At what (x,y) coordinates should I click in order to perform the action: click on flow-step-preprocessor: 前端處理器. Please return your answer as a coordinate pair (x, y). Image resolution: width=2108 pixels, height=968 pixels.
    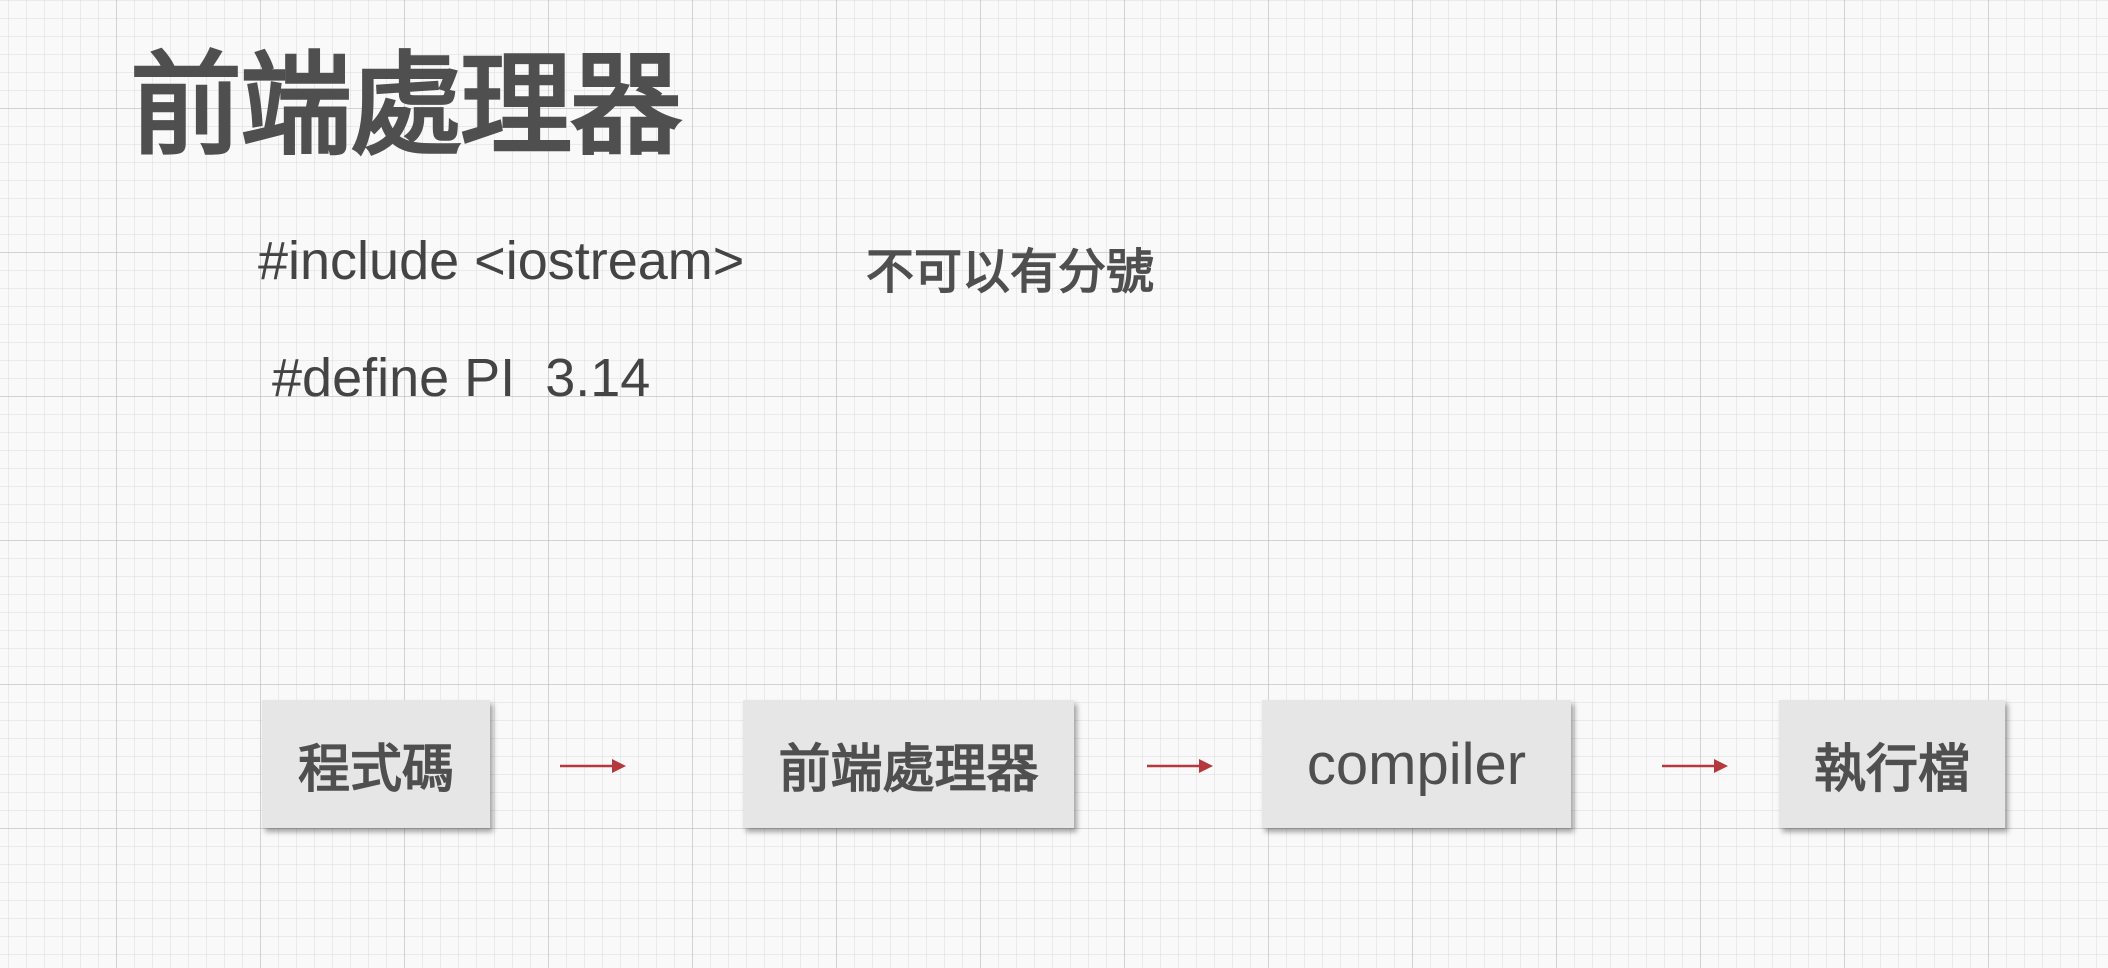
    Looking at the image, I should click on (908, 764).